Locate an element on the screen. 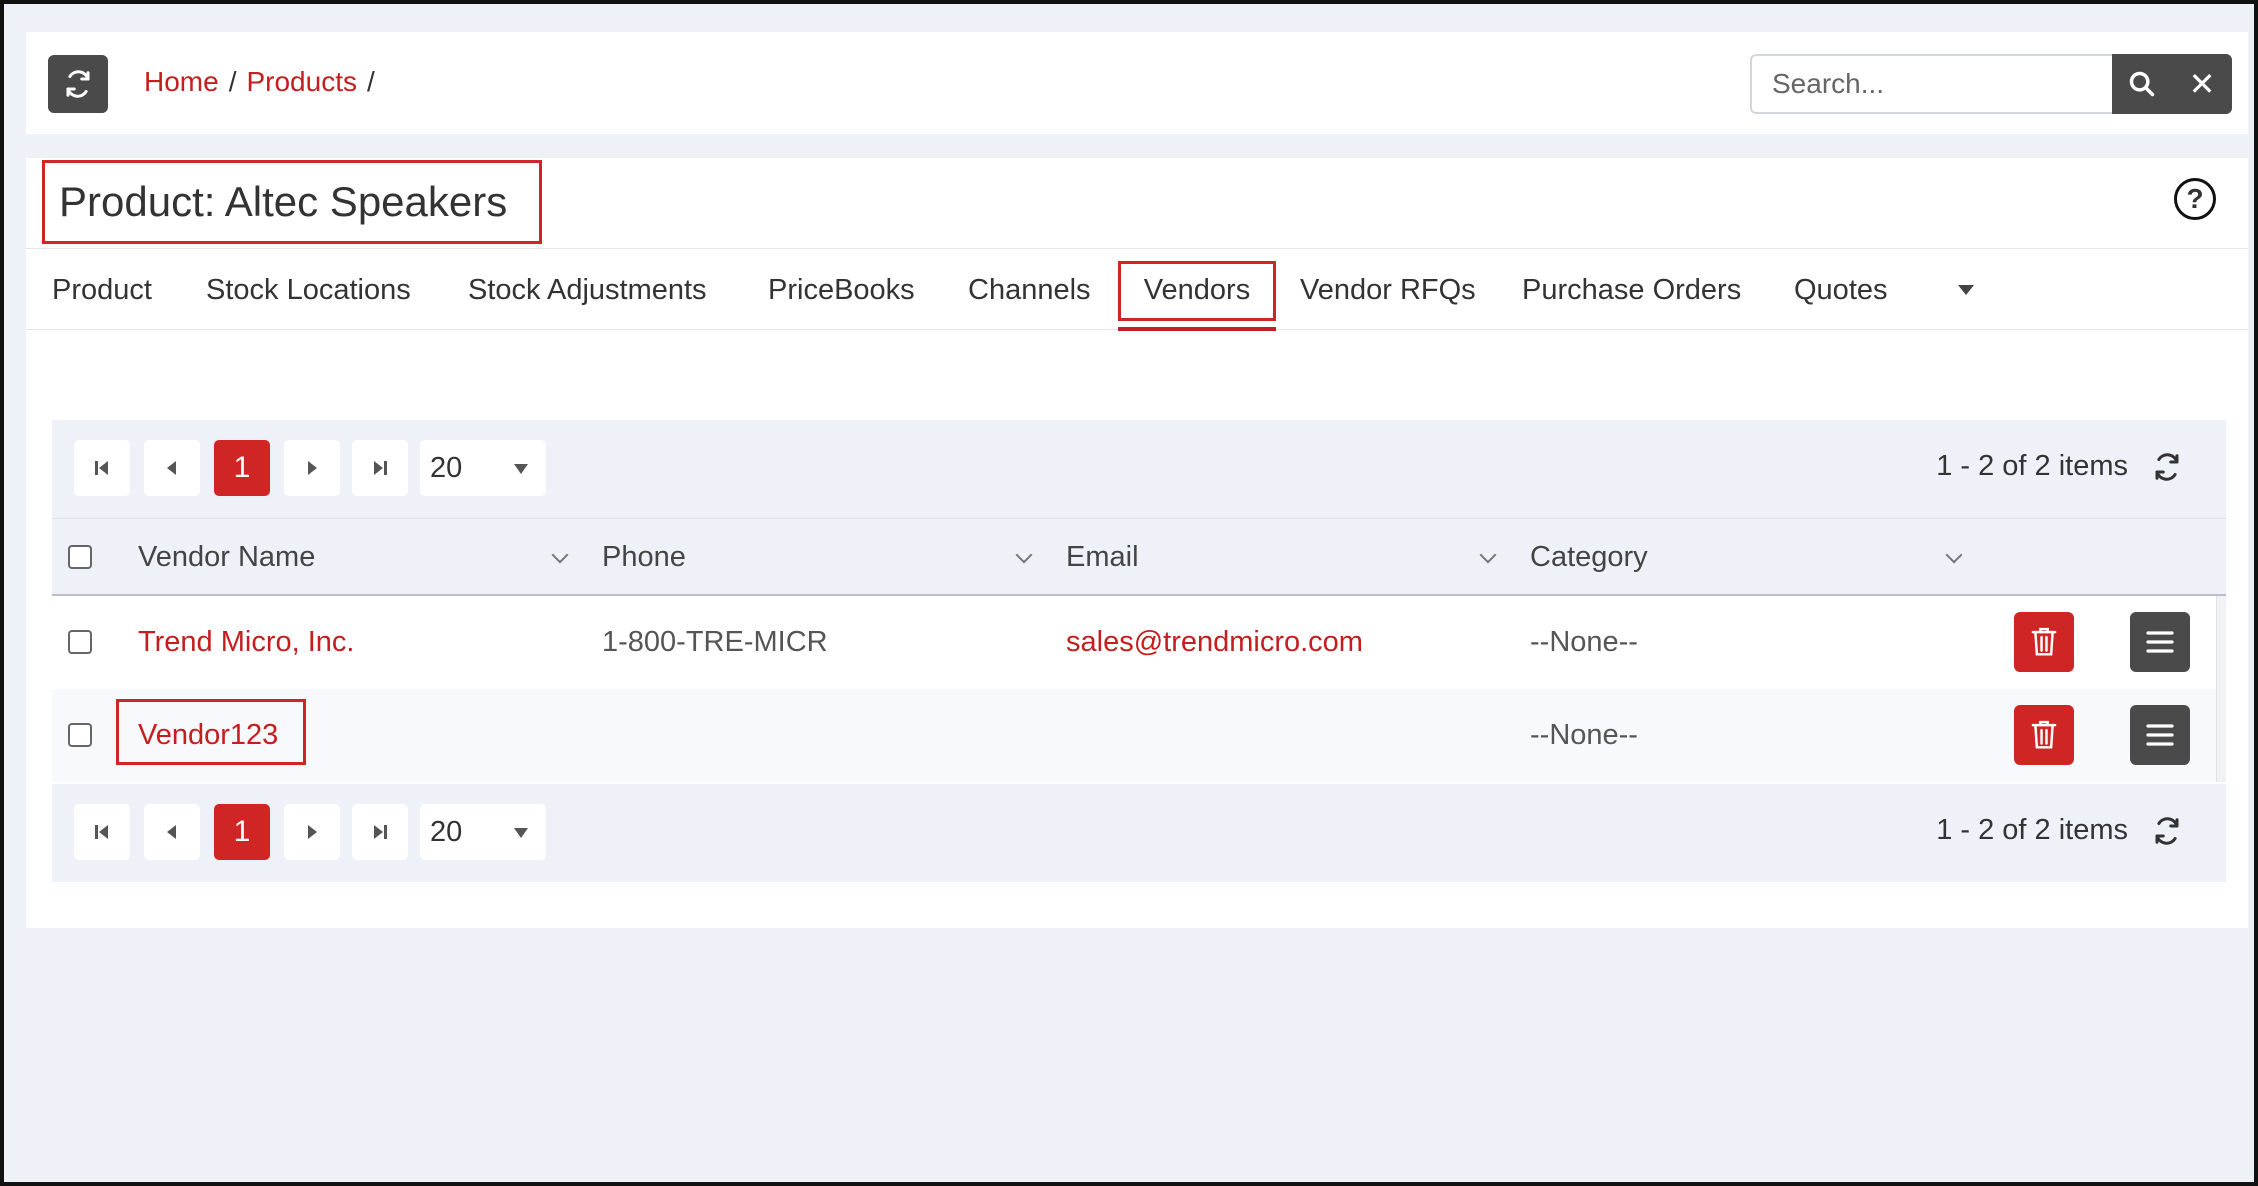 The width and height of the screenshot is (2258, 1186). column-header-email: Email is located at coordinates (1102, 557).